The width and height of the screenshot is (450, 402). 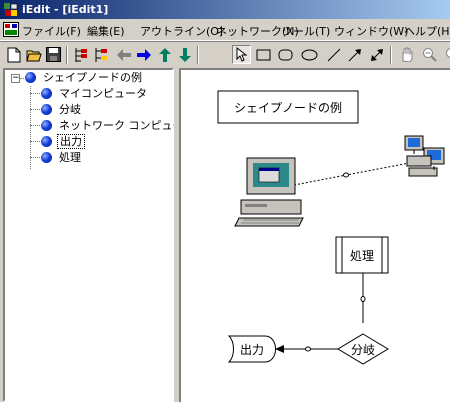 I want to click on tree-root-label: シェイプノードの例, so click(x=92, y=77).